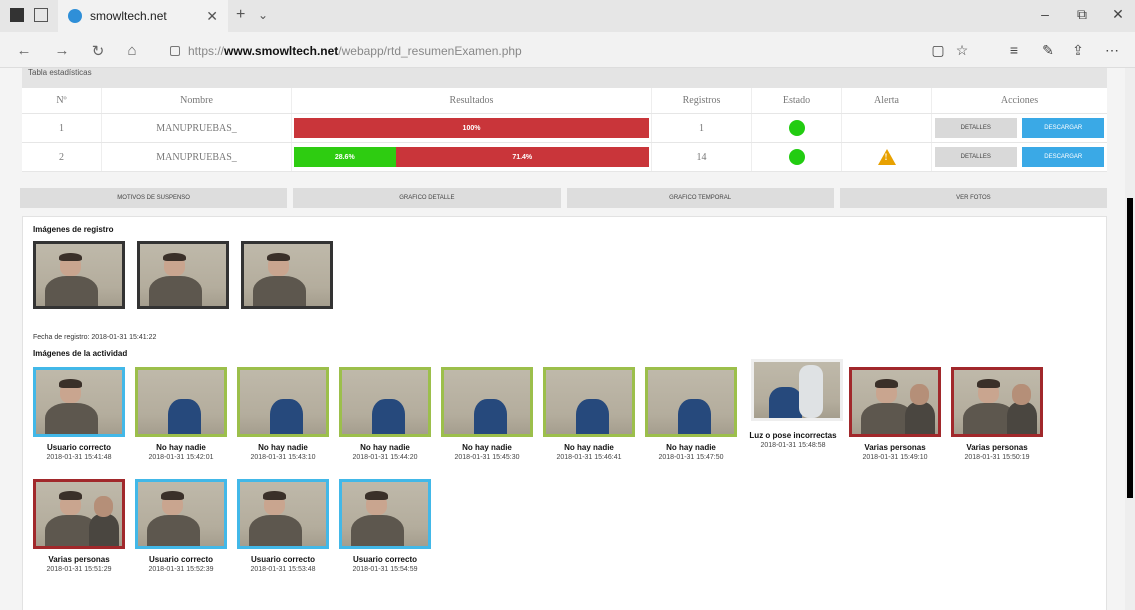 This screenshot has height=610, width=1135. What do you see at coordinates (1082, 14) in the screenshot?
I see `restore-icon: ⧉` at bounding box center [1082, 14].